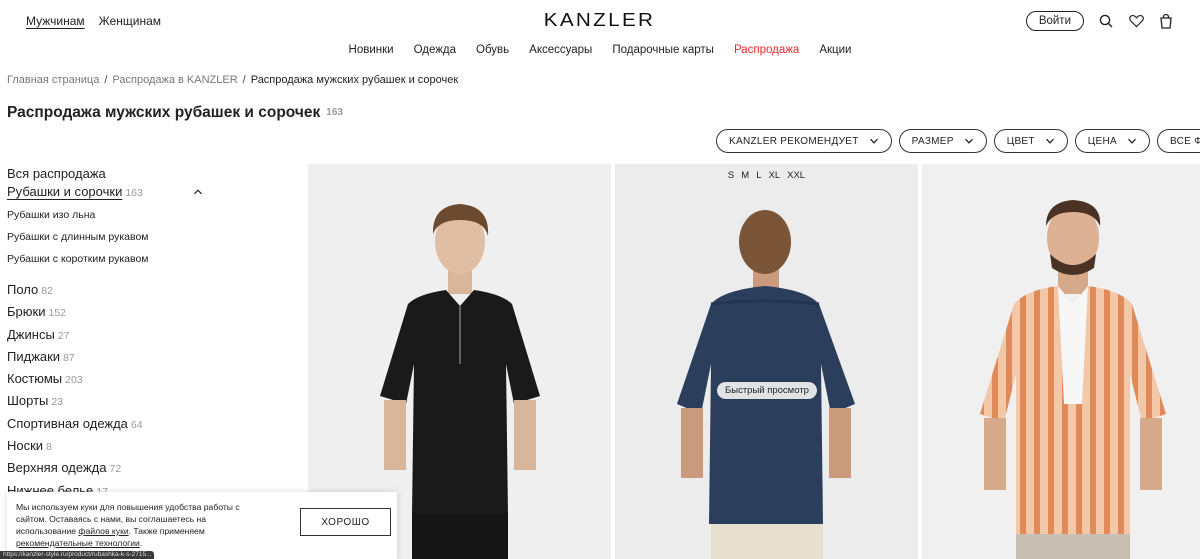 This screenshot has height=559, width=1200. What do you see at coordinates (334, 112) in the screenshot?
I see `page-count: 163` at bounding box center [334, 112].